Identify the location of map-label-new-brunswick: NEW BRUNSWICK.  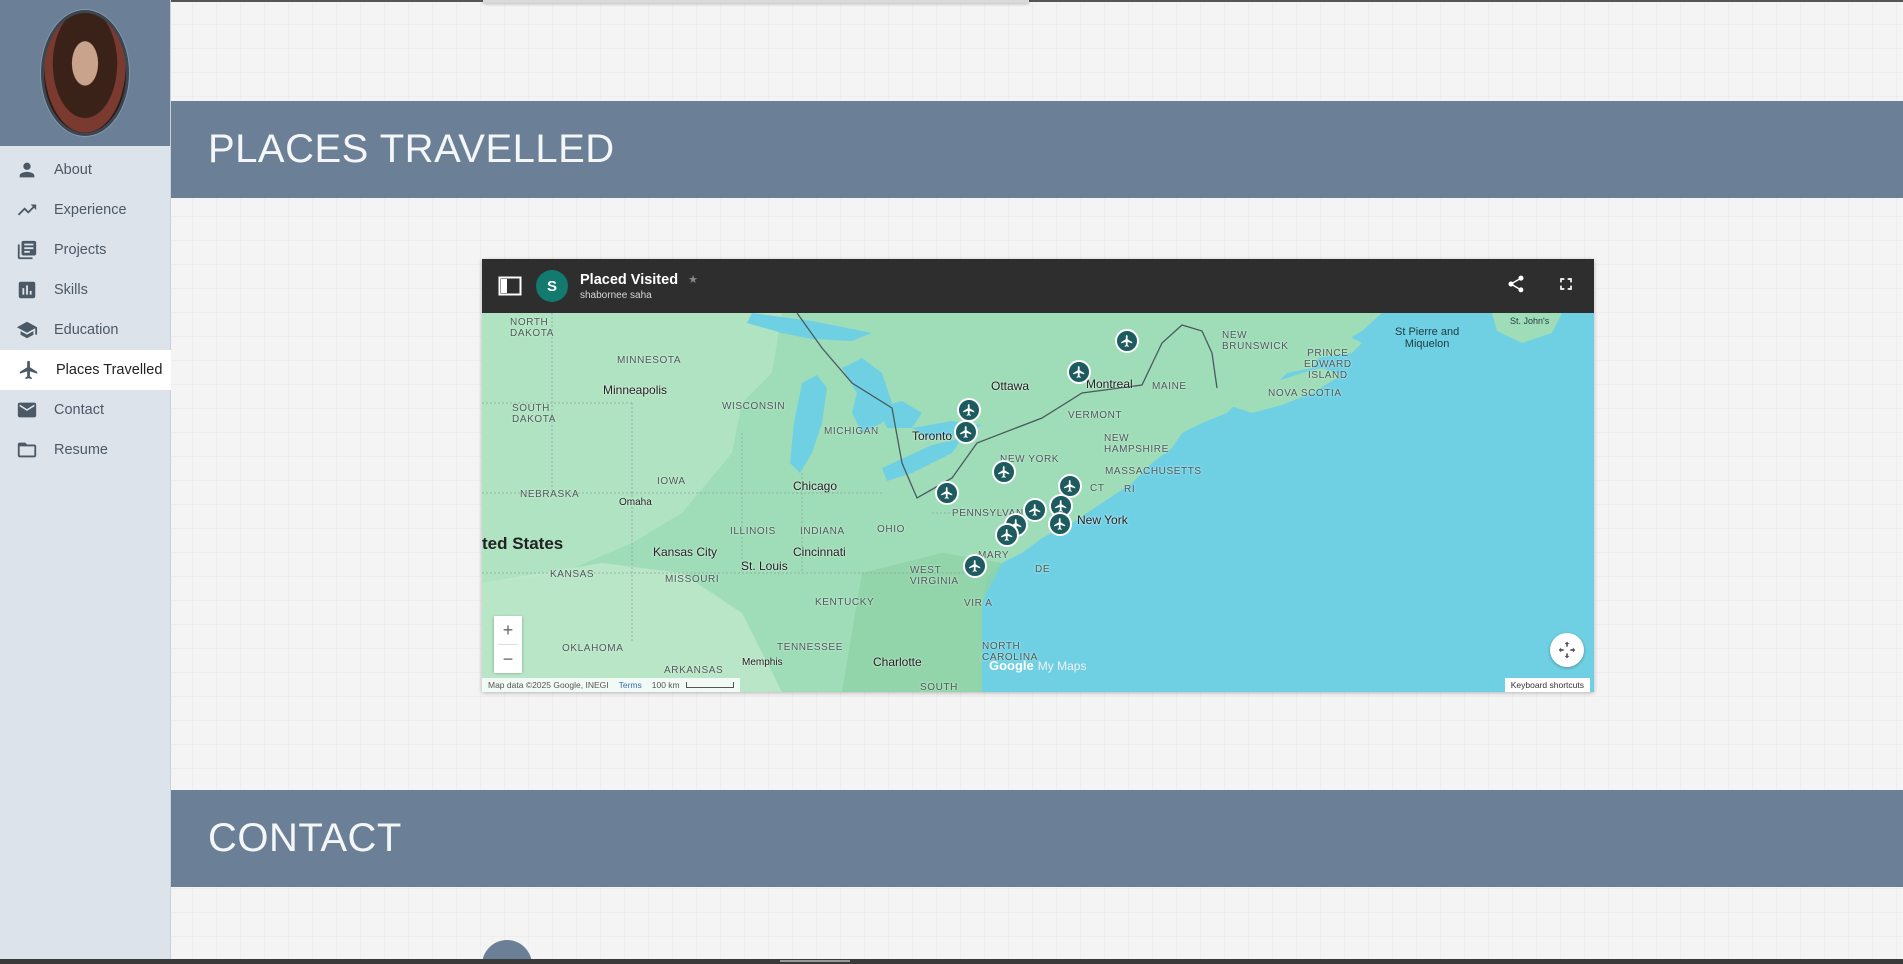
(1255, 341).